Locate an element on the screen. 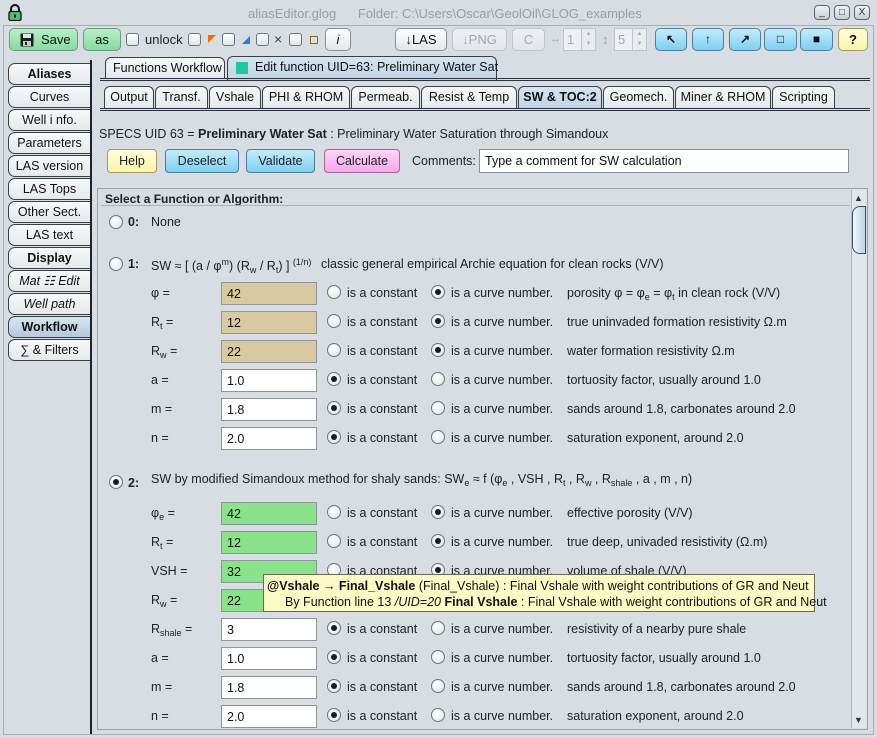 The image size is (877, 738). tab-sw-toc: SW & TOC:2 is located at coordinates (560, 97).